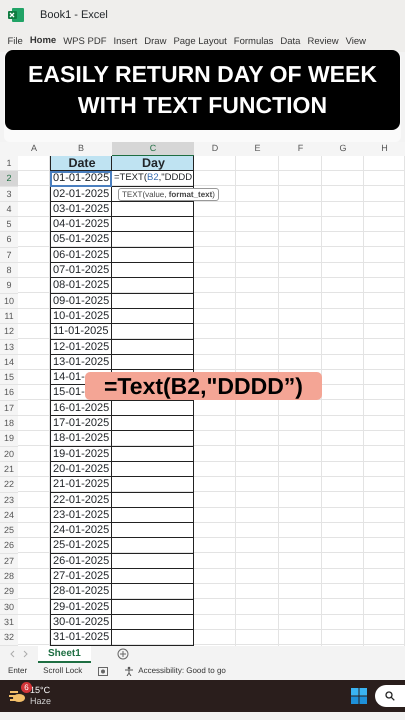  Describe the element at coordinates (9, 286) in the screenshot. I see `row-number: 9` at that location.